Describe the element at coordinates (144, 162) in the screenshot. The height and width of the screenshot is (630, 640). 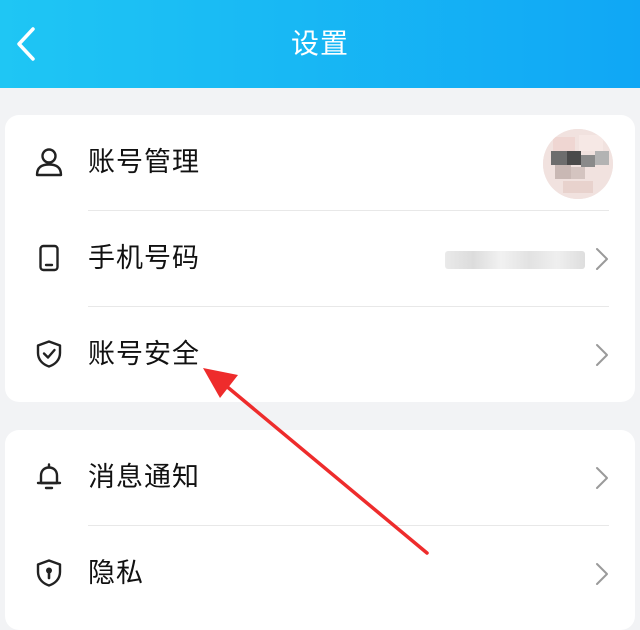
I see `settings-item-label: 账号管理` at that location.